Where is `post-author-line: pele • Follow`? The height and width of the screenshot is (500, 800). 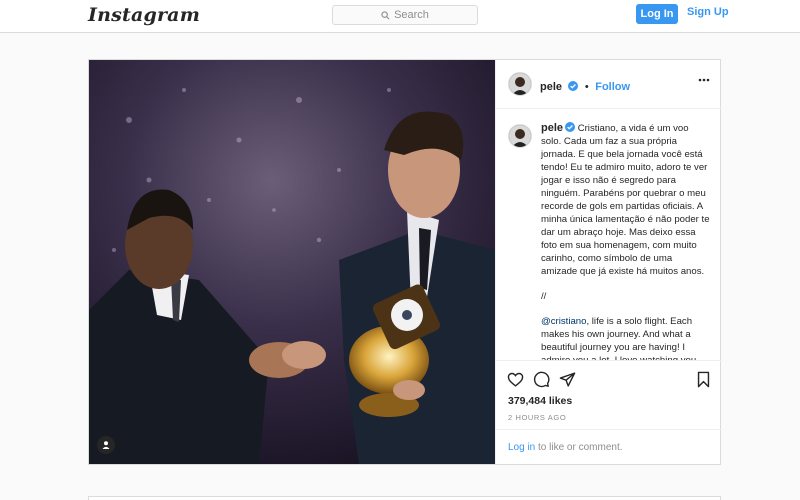
post-author-line: pele • Follow is located at coordinates (585, 86).